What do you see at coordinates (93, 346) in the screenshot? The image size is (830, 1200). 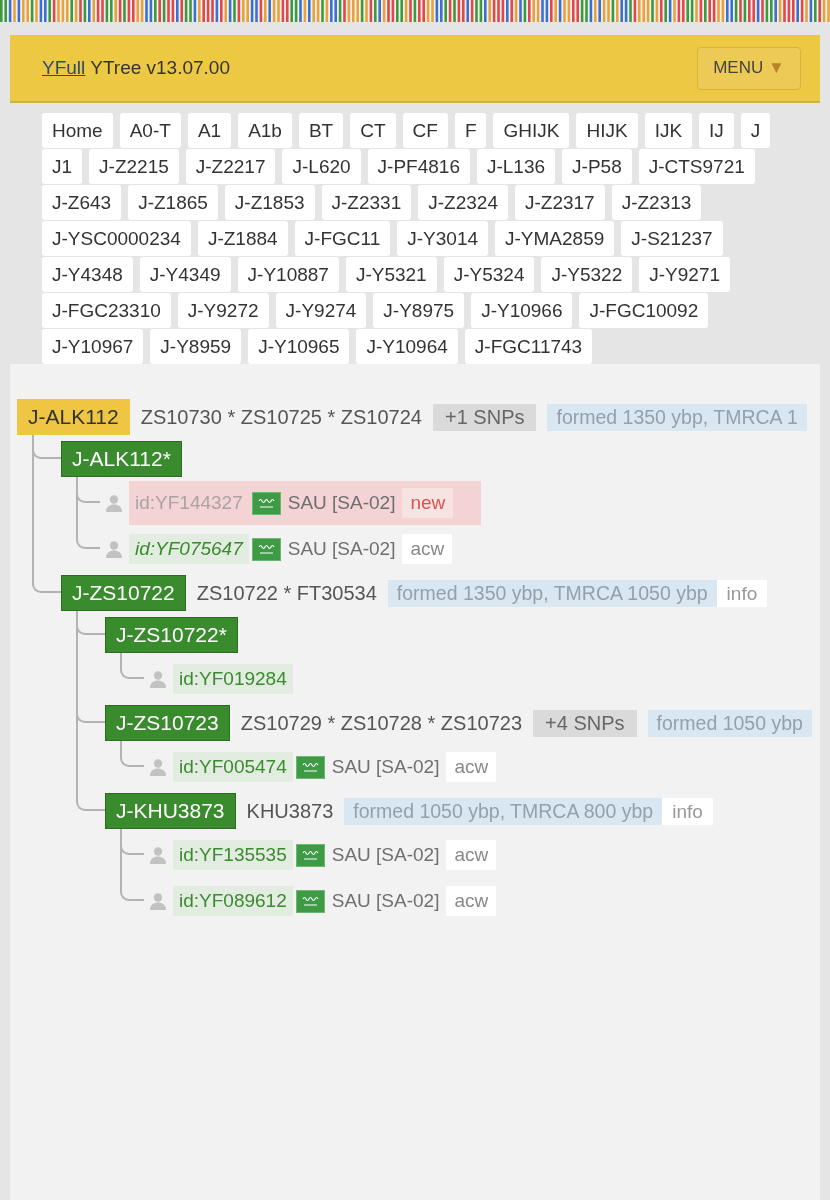 I see `breadcrumb-link: J-Y10967` at bounding box center [93, 346].